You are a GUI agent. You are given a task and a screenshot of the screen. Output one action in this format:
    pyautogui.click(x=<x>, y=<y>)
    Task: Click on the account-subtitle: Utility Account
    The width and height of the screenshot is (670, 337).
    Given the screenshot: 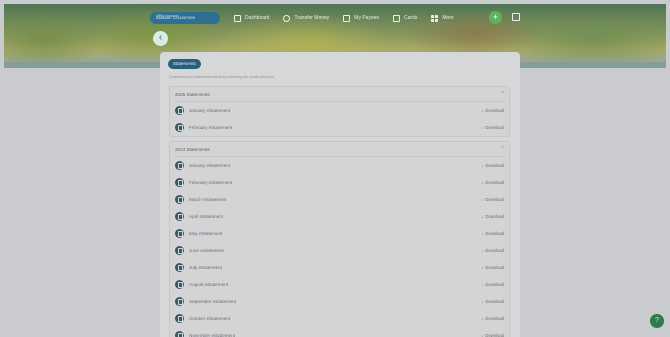 What is the action you would take?
    pyautogui.click(x=167, y=16)
    